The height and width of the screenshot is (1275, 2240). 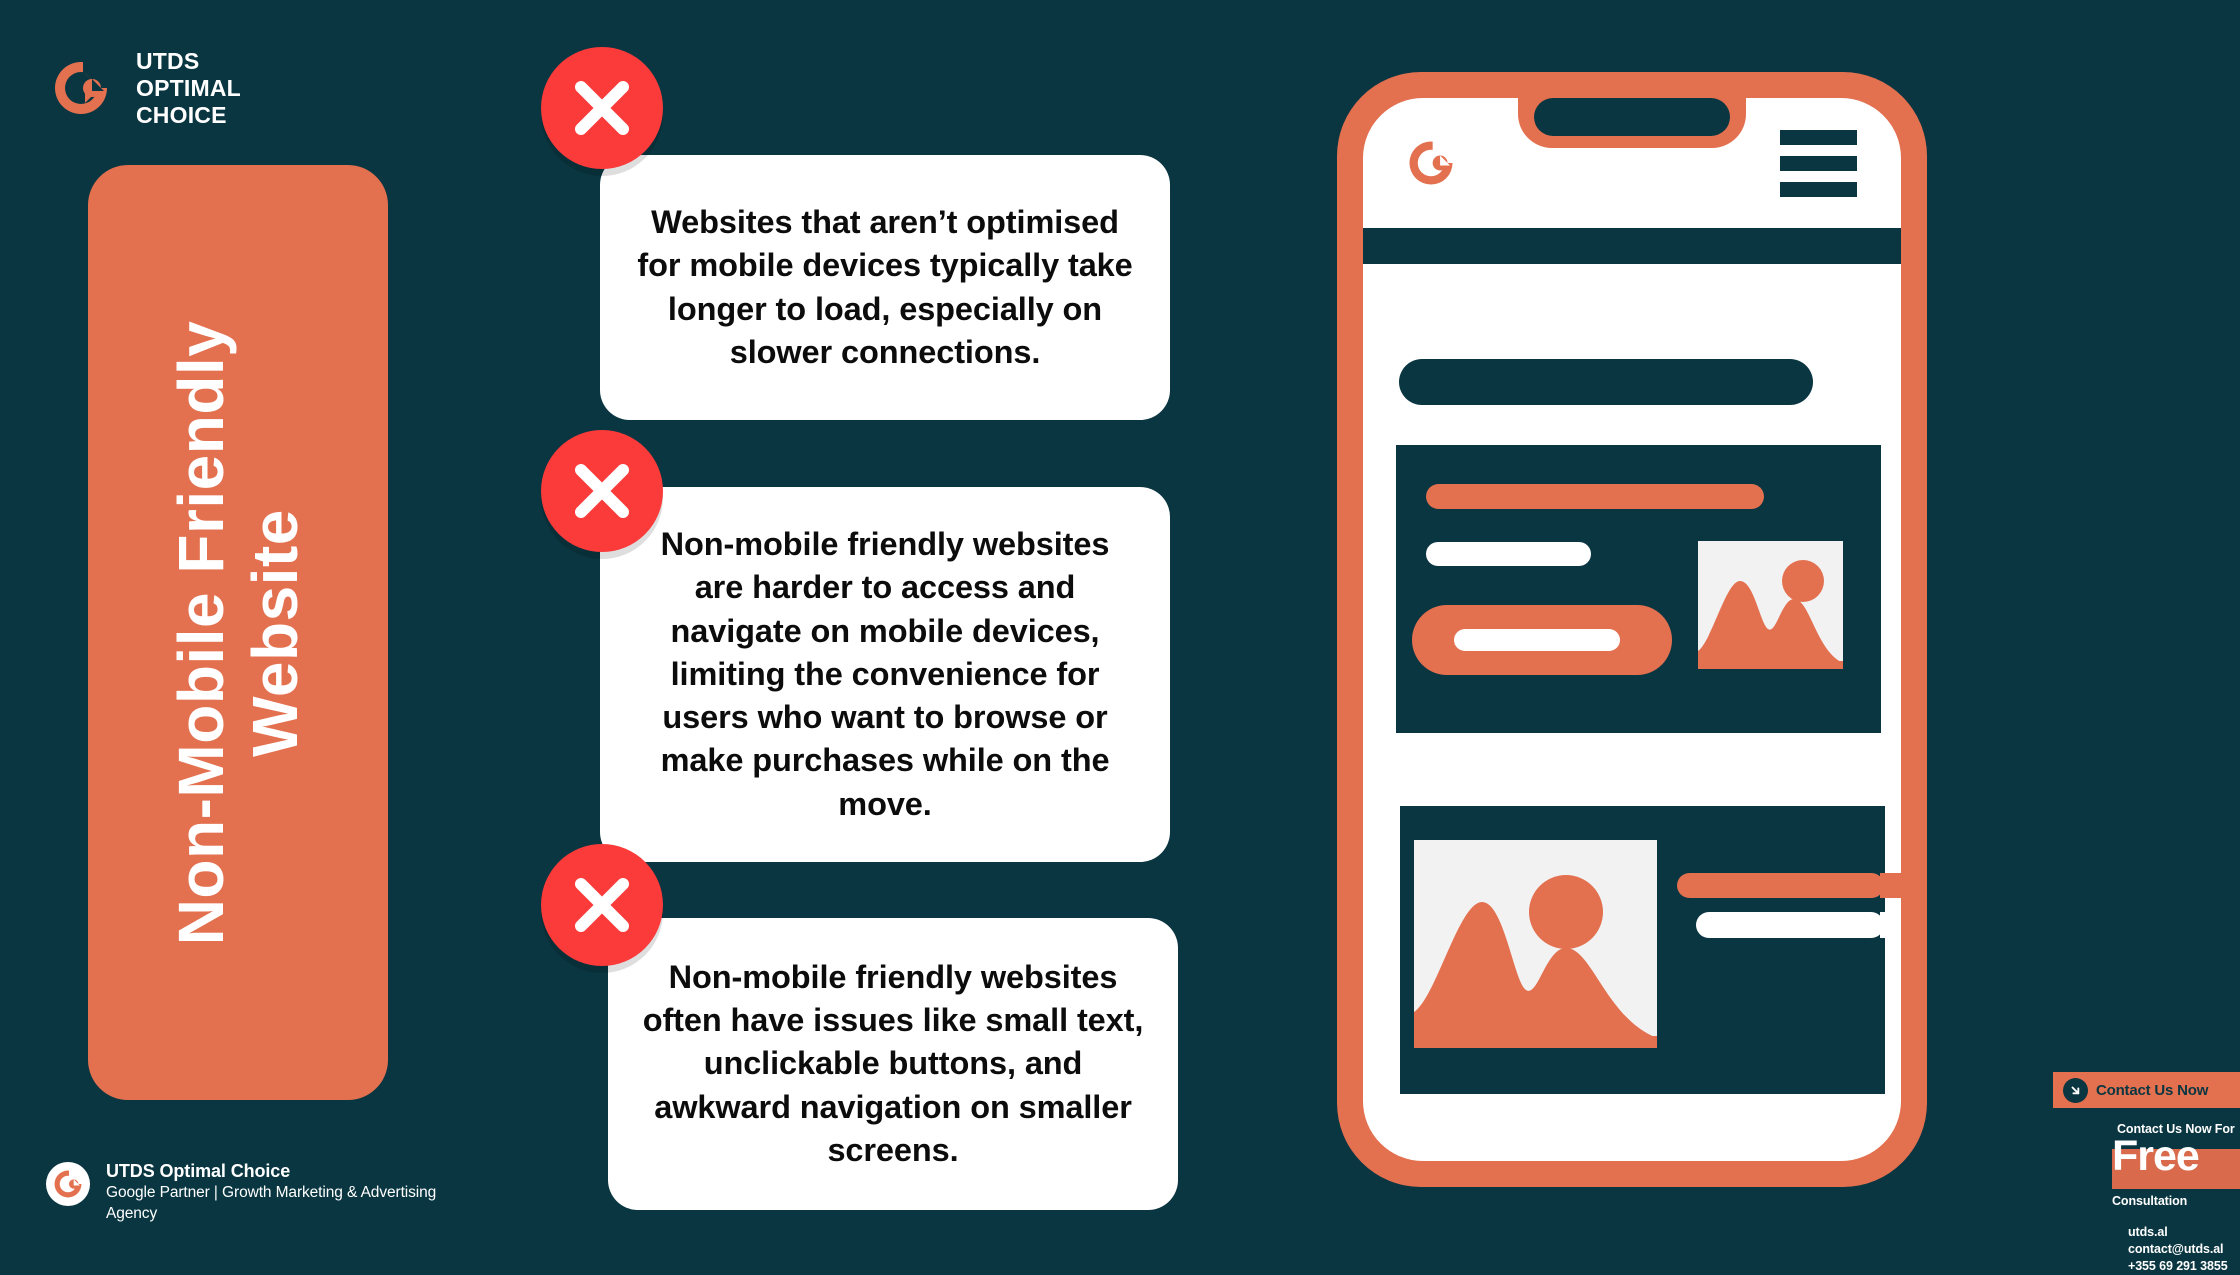 I want to click on hamburger-menu-icon, so click(x=1818, y=163).